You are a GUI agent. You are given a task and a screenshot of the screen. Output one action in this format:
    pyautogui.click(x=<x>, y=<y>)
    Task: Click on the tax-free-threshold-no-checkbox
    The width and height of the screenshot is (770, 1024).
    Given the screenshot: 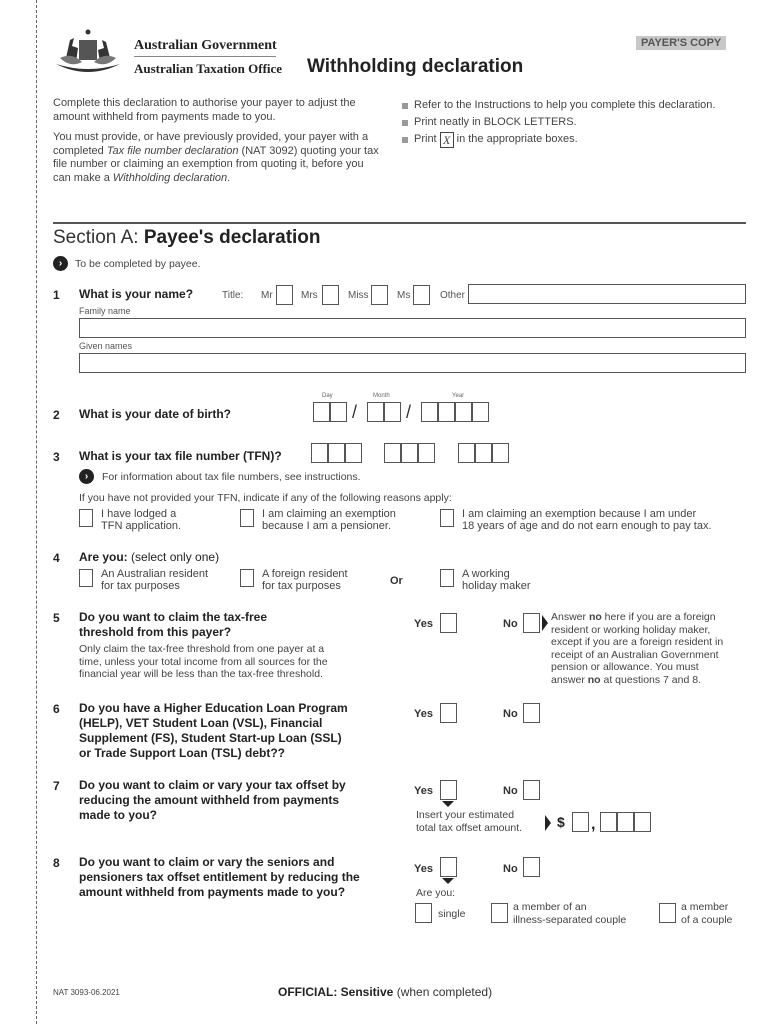 What is the action you would take?
    pyautogui.click(x=531, y=623)
    